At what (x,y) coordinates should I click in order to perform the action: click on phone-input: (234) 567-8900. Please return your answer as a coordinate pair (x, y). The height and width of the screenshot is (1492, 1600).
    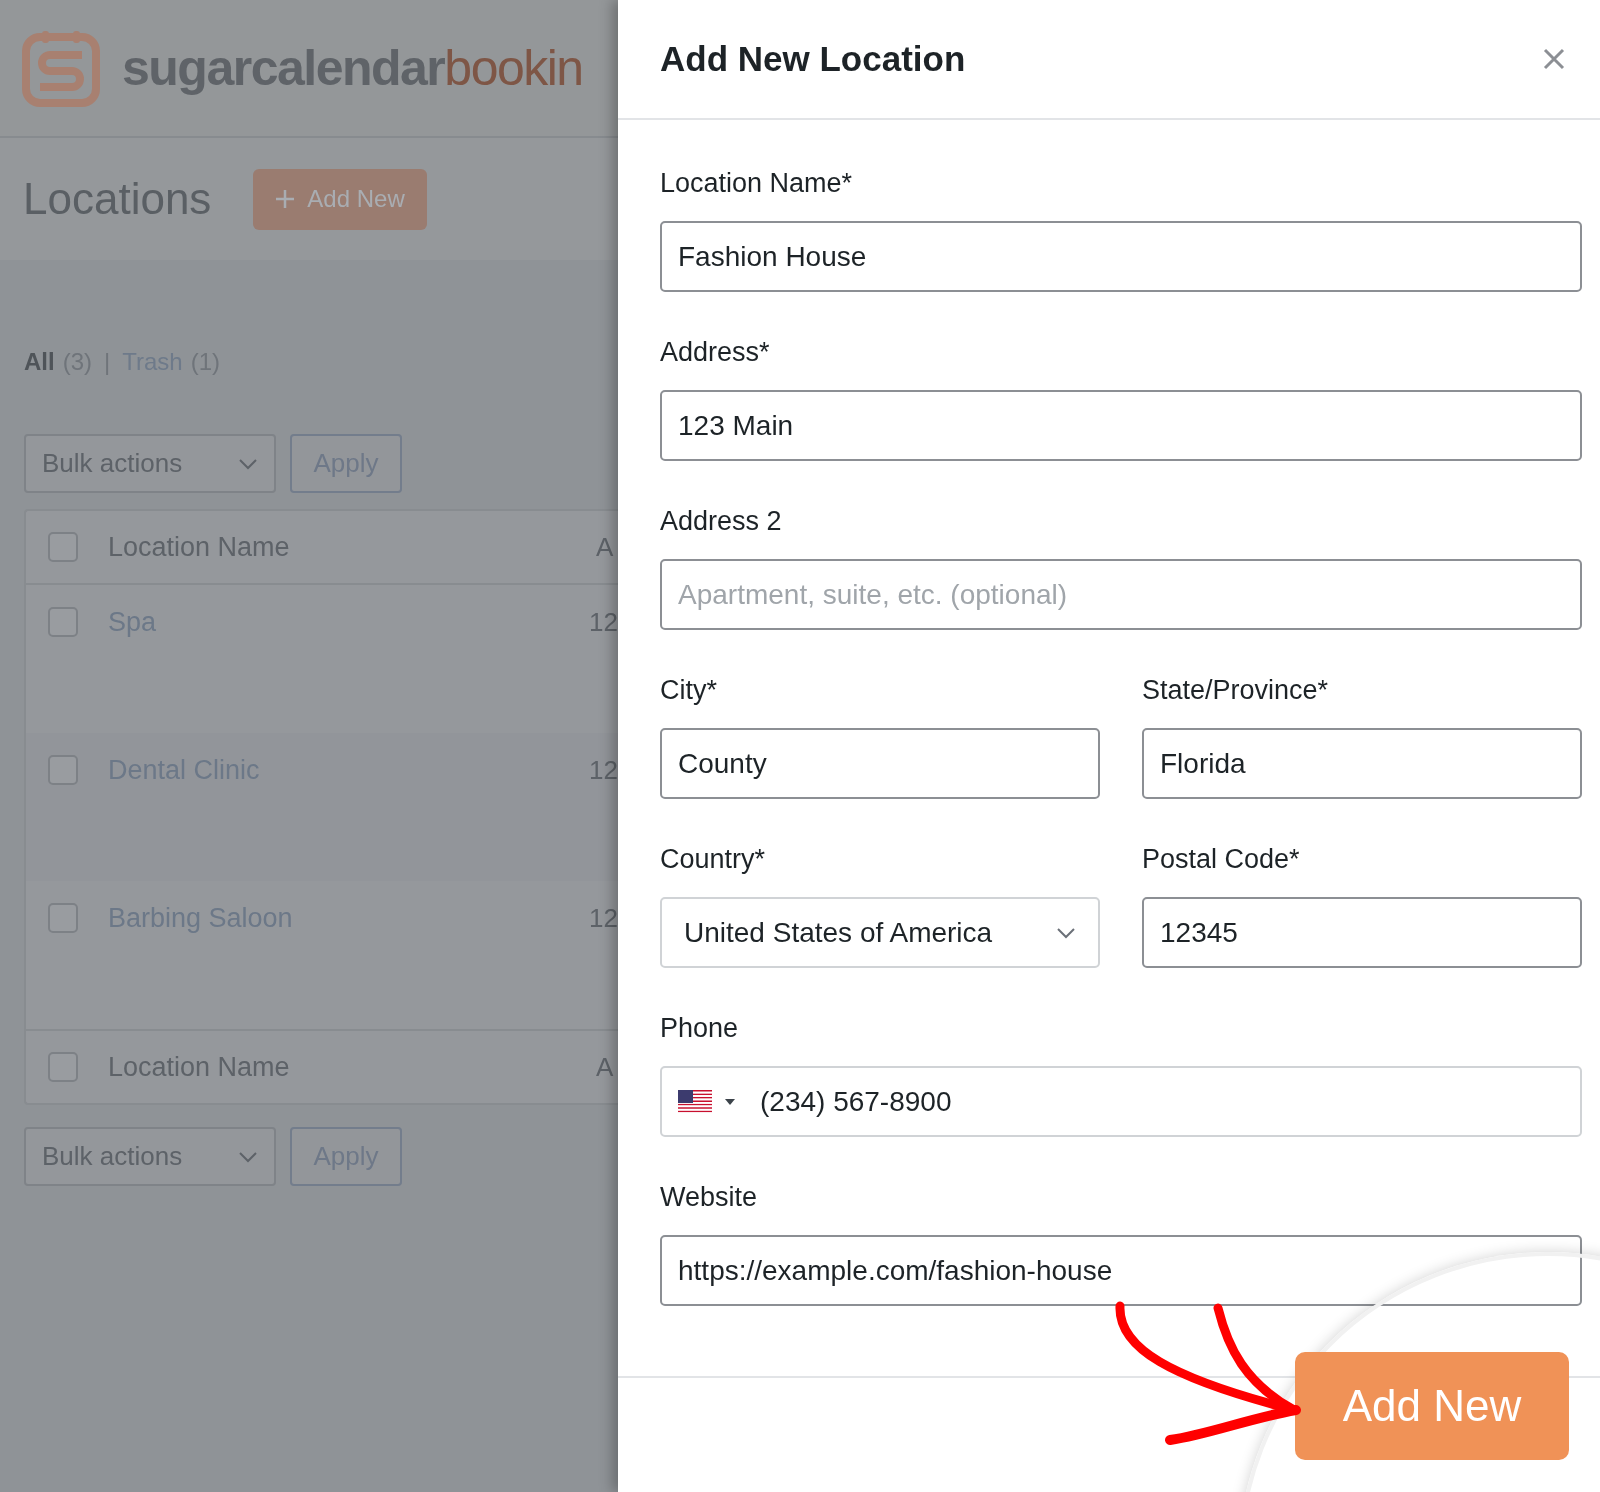
    Looking at the image, I should click on (1162, 1101).